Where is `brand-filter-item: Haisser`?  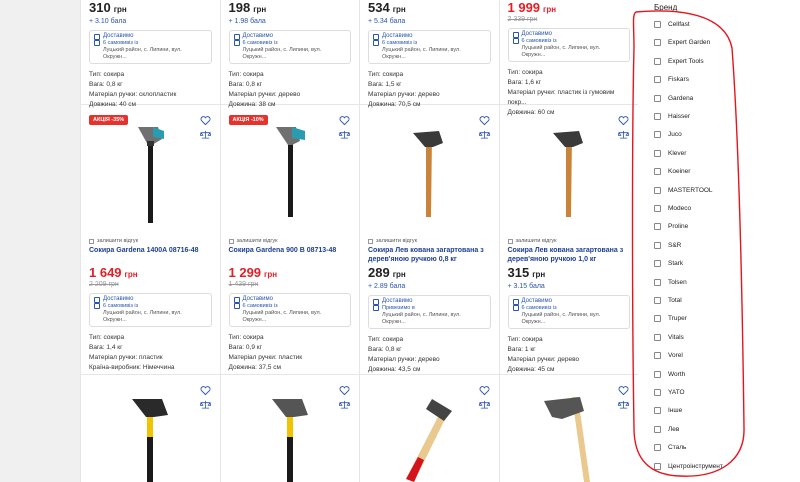 brand-filter-item: Haisser is located at coordinates (672, 116).